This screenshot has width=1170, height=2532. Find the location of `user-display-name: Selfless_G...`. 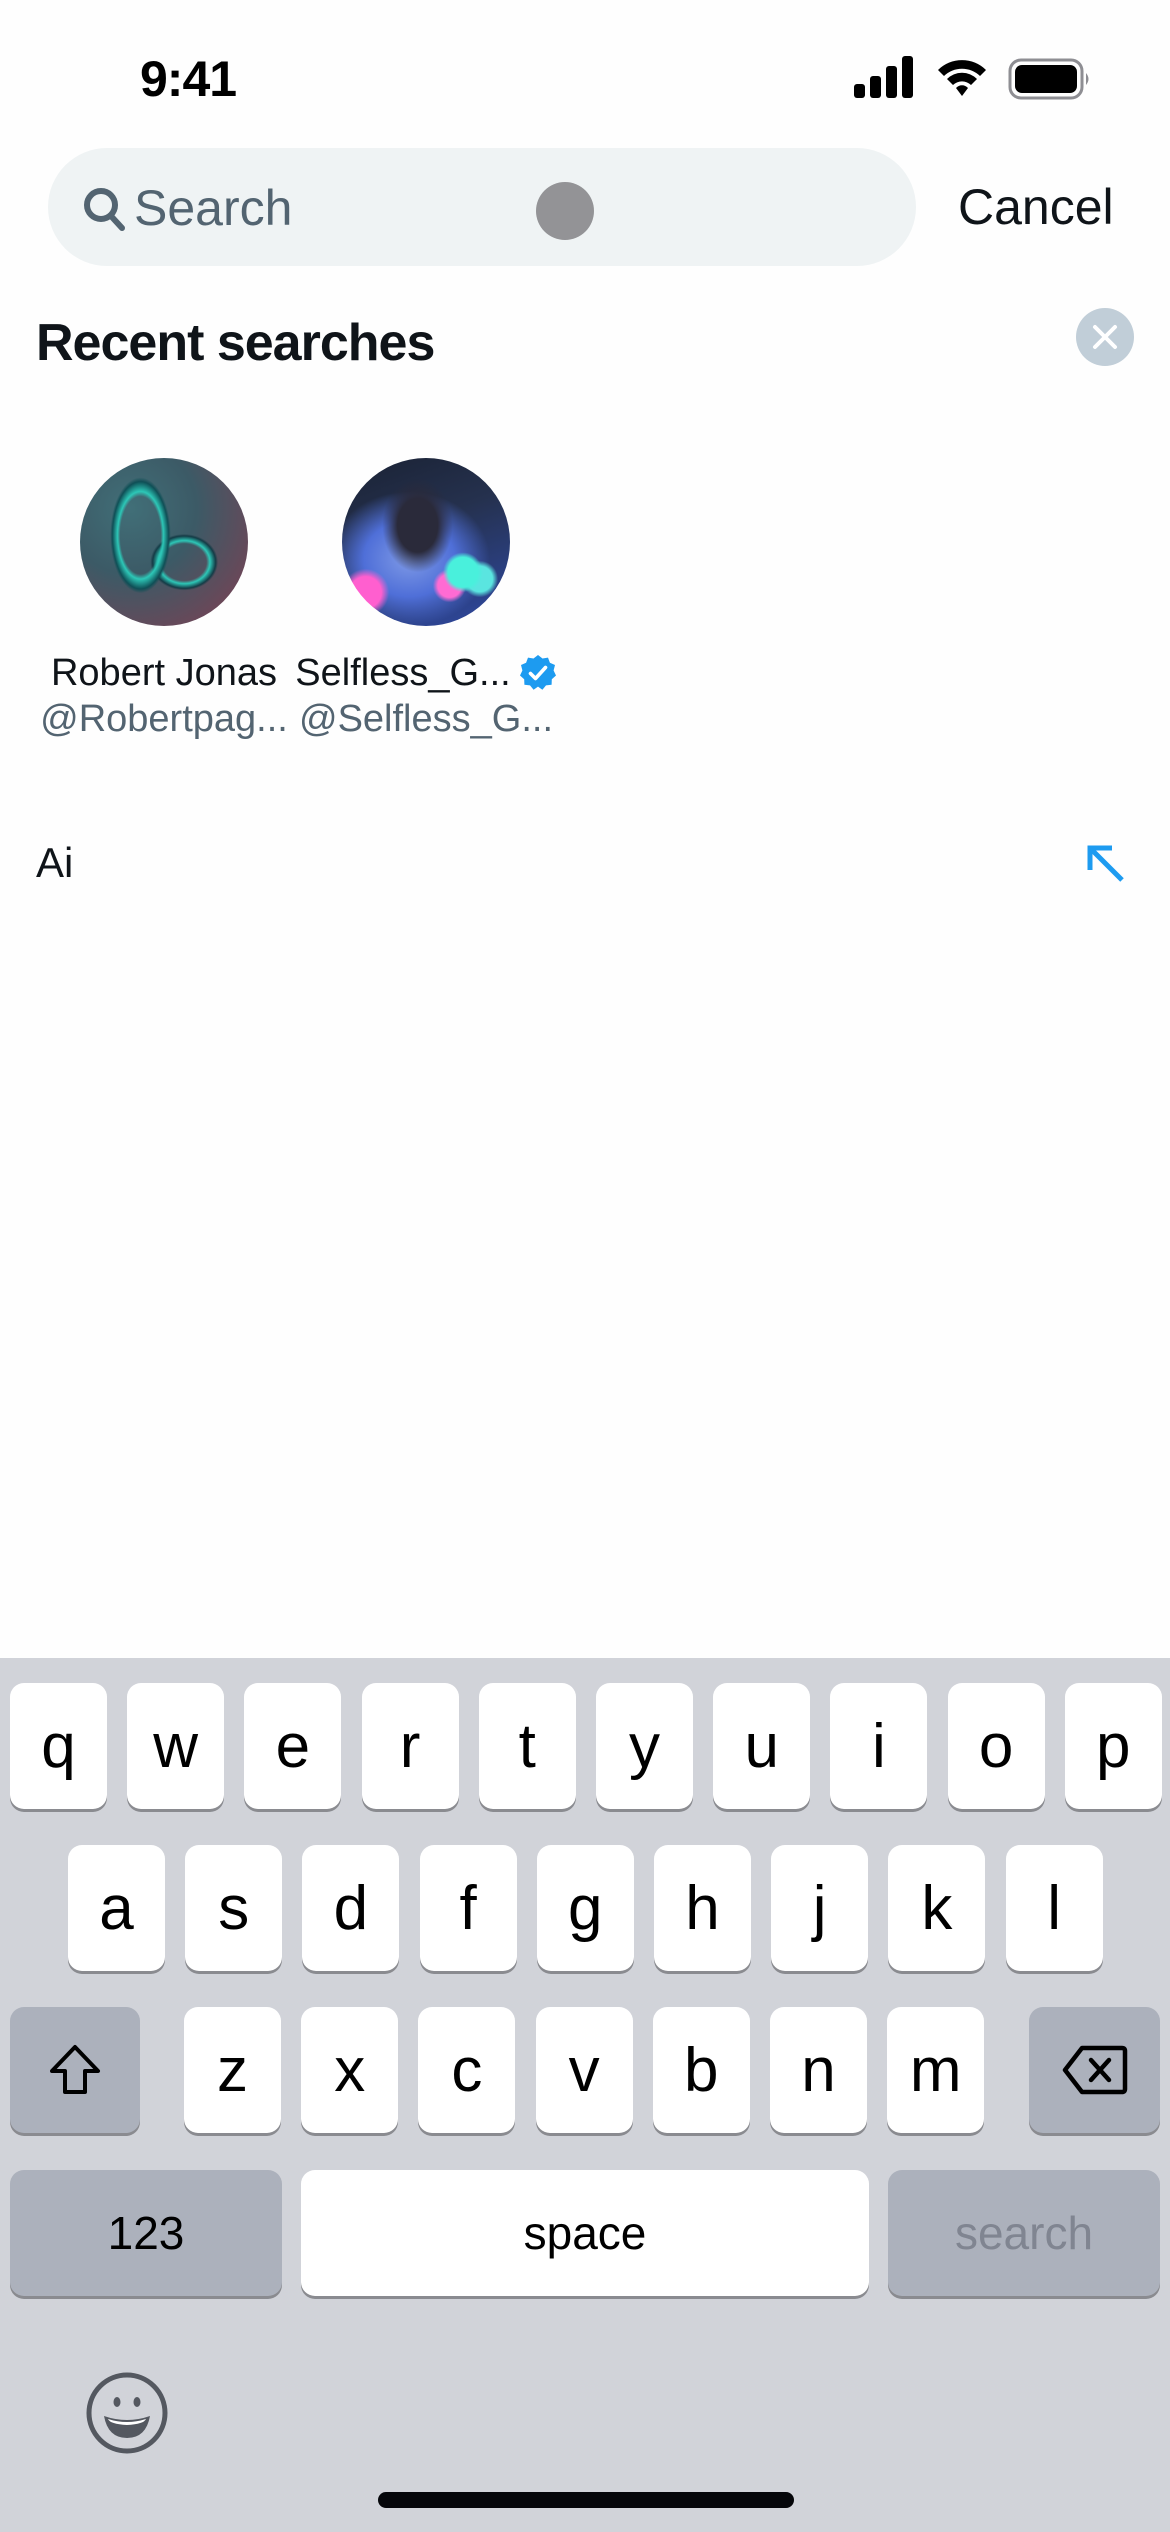

user-display-name: Selfless_G... is located at coordinates (403, 673).